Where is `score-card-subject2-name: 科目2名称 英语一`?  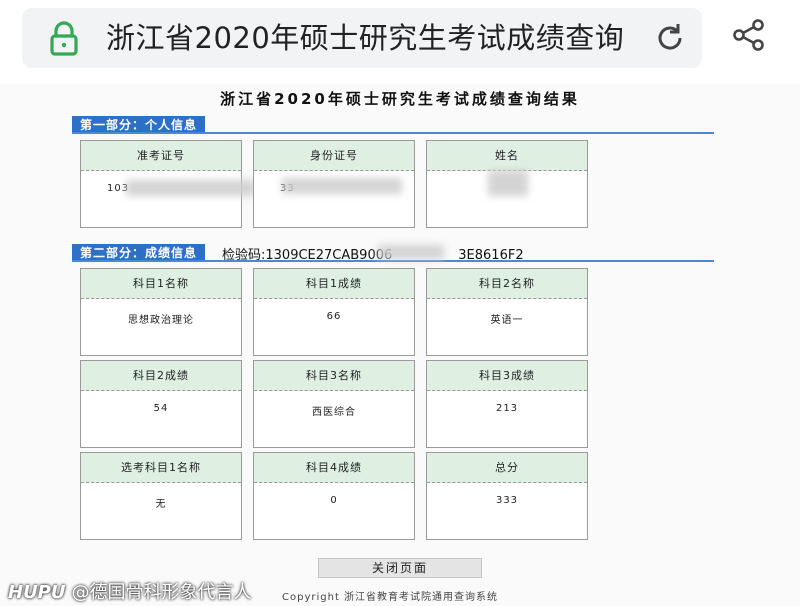
score-card-subject2-name: 科目2名称 英语一 is located at coordinates (507, 312).